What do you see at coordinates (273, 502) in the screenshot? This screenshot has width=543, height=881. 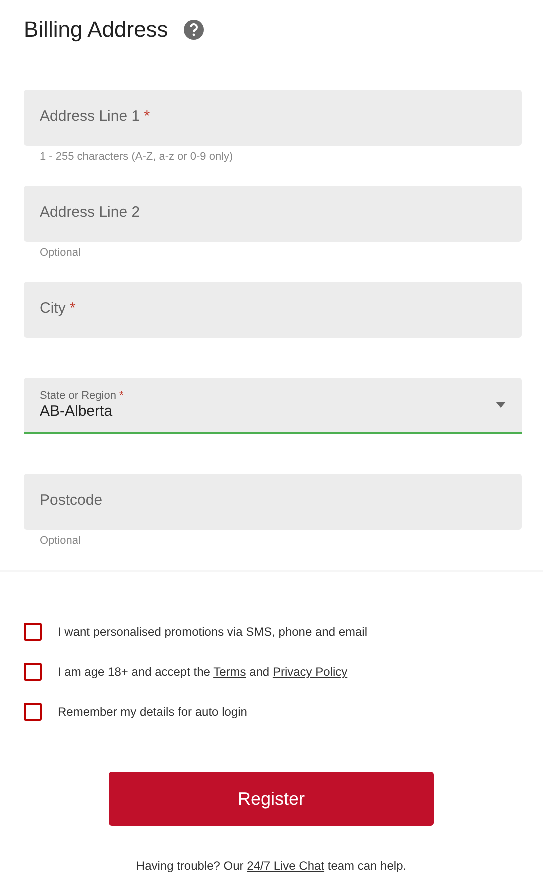 I see `input-field: Postcode` at bounding box center [273, 502].